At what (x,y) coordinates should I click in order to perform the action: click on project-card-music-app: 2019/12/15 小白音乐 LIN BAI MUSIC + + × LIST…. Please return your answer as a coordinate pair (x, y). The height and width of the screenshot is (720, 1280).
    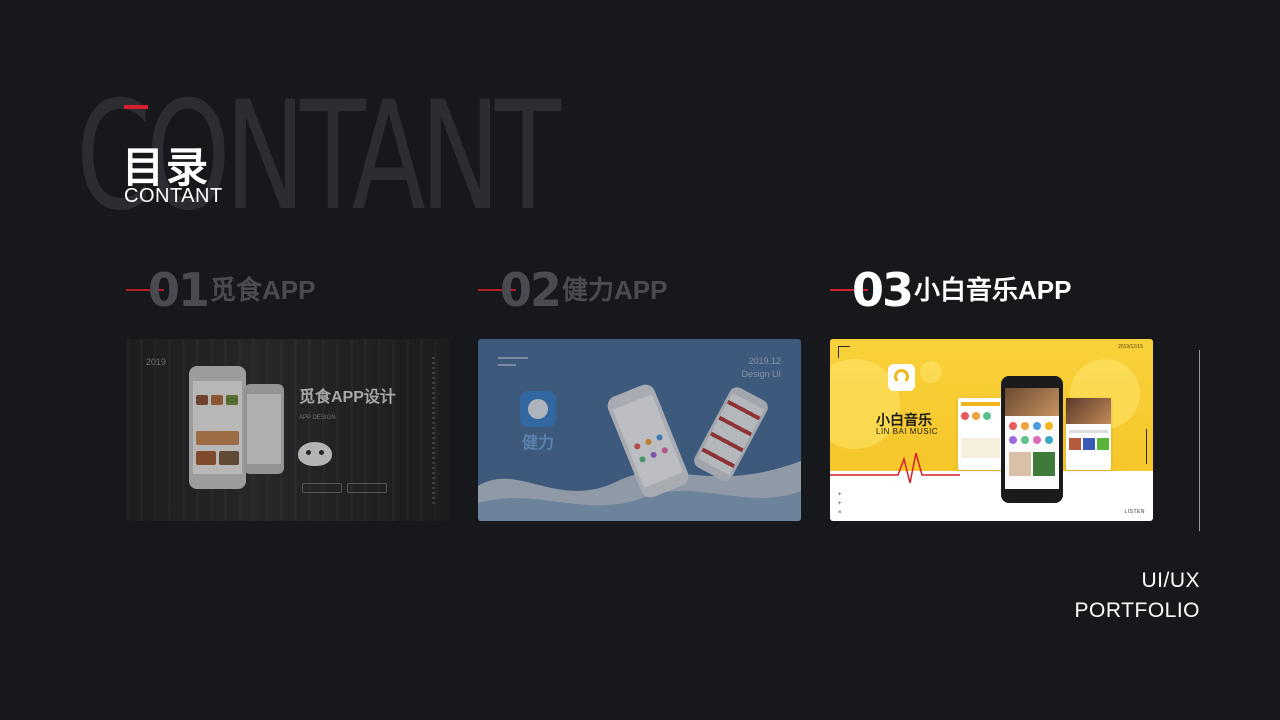
    Looking at the image, I should click on (991, 430).